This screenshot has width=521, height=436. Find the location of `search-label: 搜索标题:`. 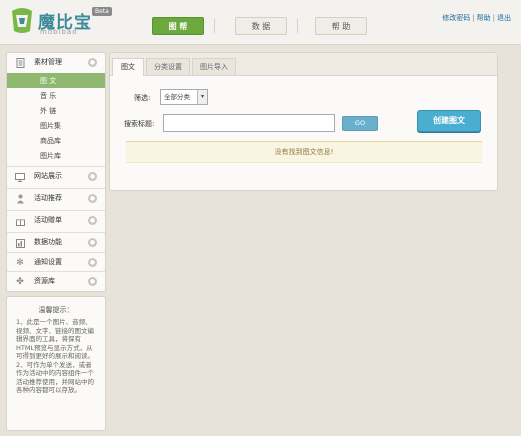

search-label: 搜索标题: is located at coordinates (139, 124).